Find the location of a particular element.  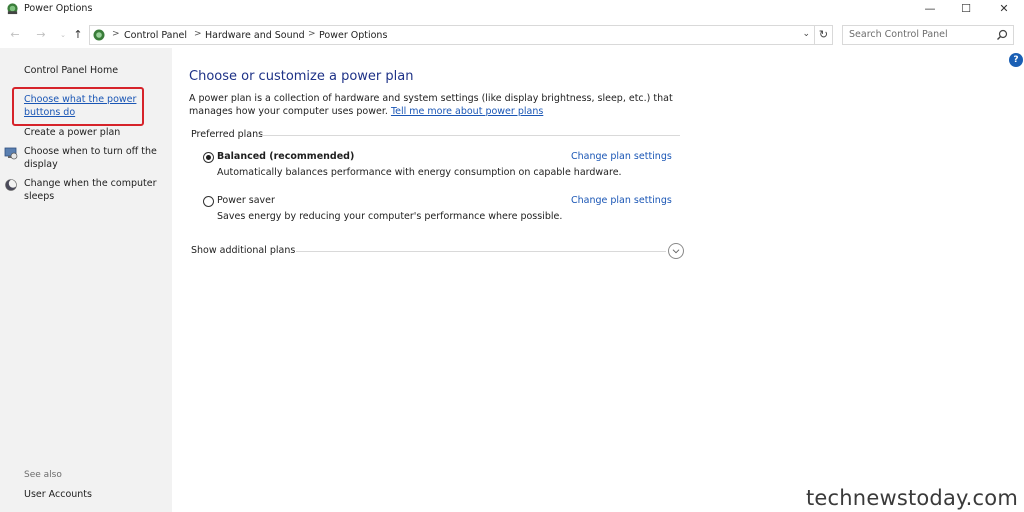

user-accounts-link: User Accounts is located at coordinates (58, 494).